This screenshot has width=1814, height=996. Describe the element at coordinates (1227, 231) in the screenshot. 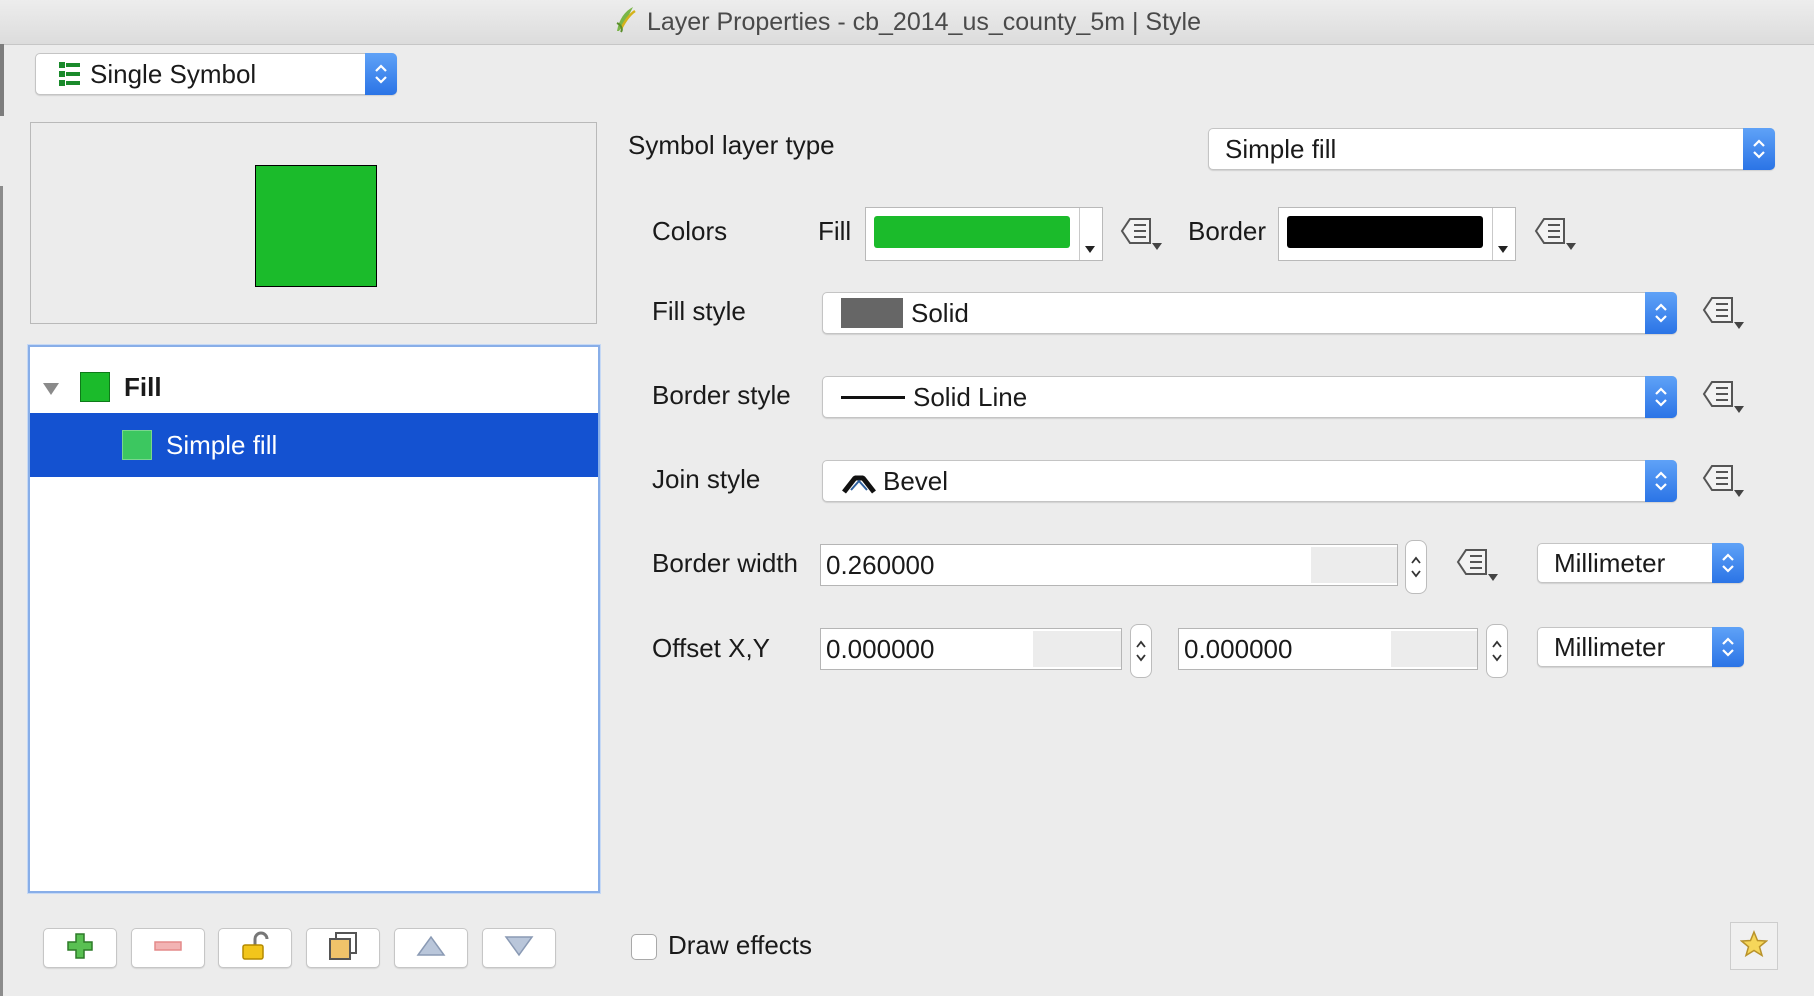

I see `border-color-label: Border` at that location.